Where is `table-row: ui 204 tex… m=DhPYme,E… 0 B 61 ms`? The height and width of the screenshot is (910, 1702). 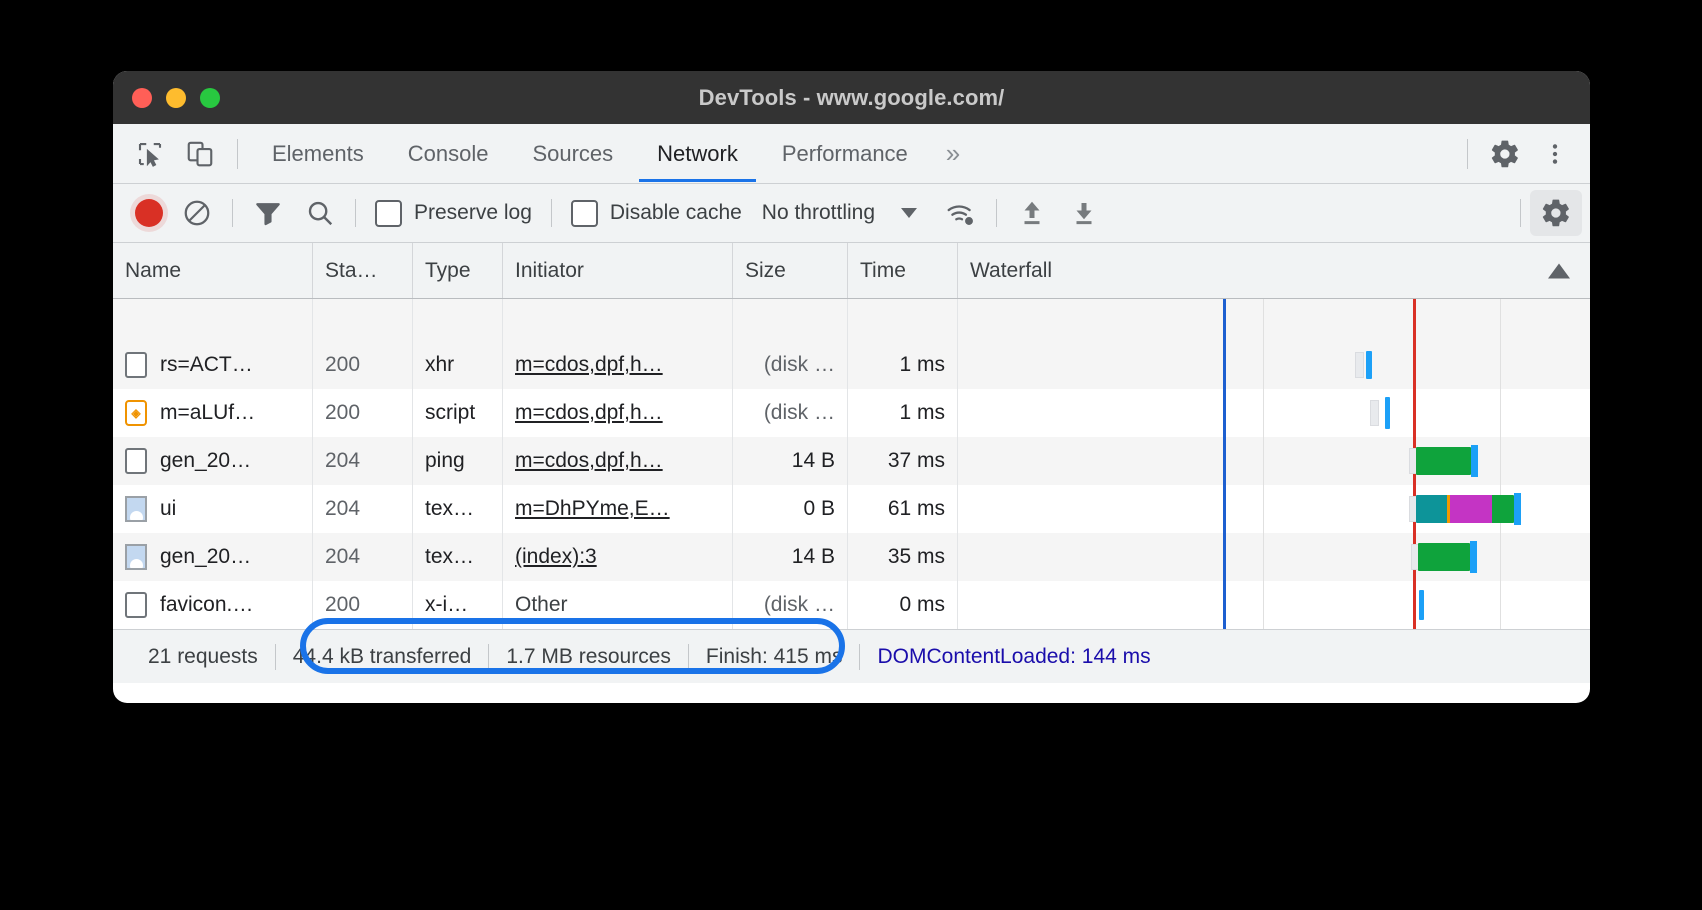
table-row: ui 204 tex… m=DhPYme,E… 0 B 61 ms is located at coordinates (851, 509).